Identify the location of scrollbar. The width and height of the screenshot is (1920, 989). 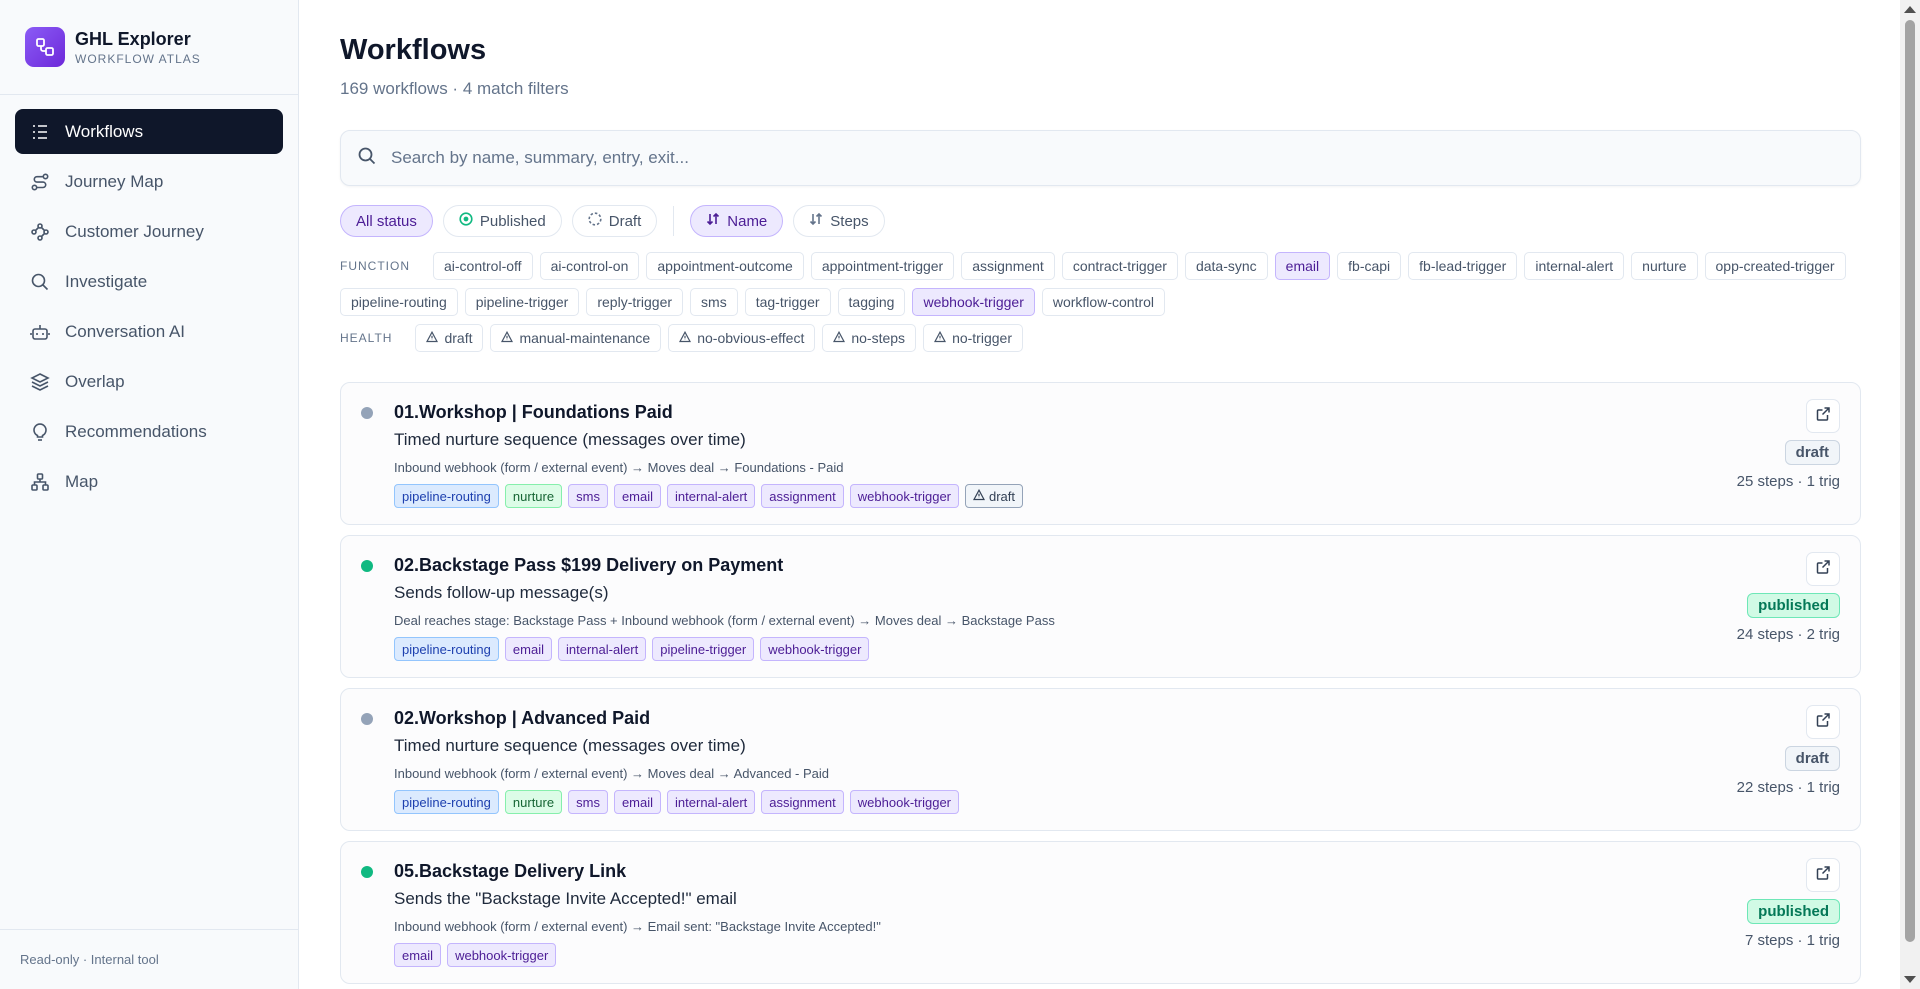
(1910, 494).